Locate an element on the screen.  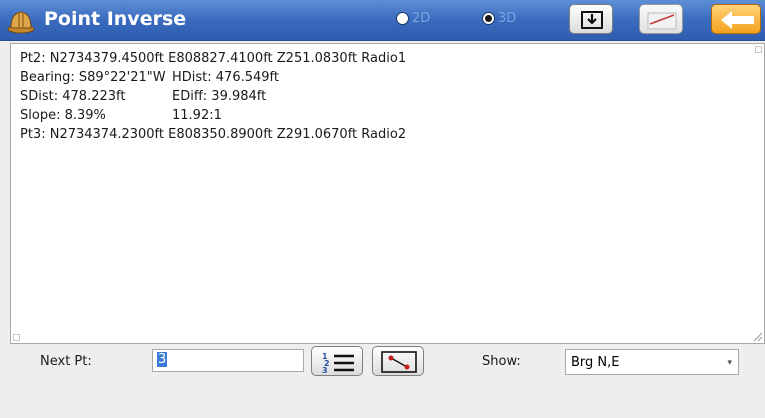
show-selected-value: Brg N,E is located at coordinates (595, 362).